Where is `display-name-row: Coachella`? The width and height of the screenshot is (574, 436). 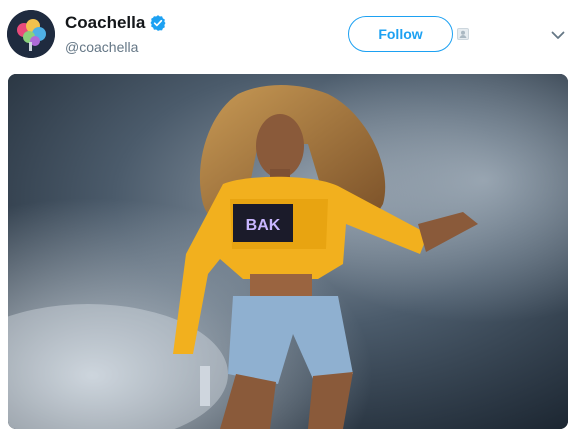 display-name-row: Coachella is located at coordinates (116, 23).